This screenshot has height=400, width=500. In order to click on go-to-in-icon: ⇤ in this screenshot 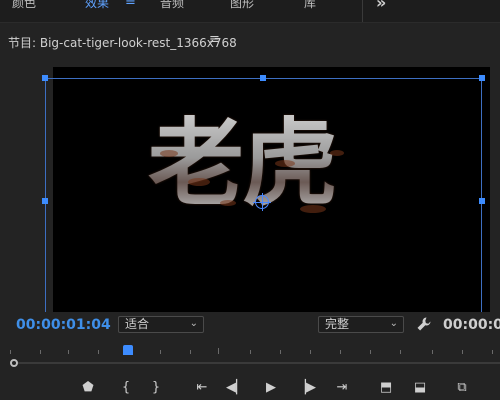, I will do `click(202, 388)`.